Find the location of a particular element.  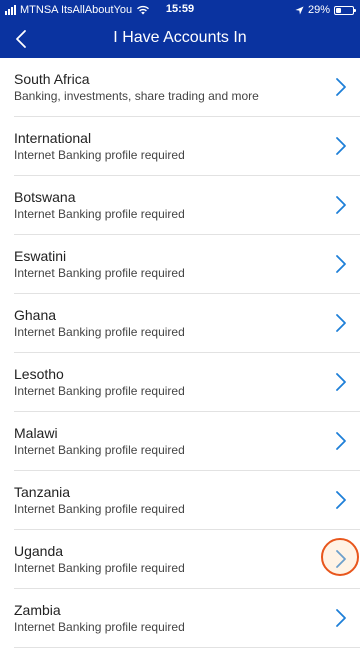

header-bar: I Have Accounts In is located at coordinates (180, 39).